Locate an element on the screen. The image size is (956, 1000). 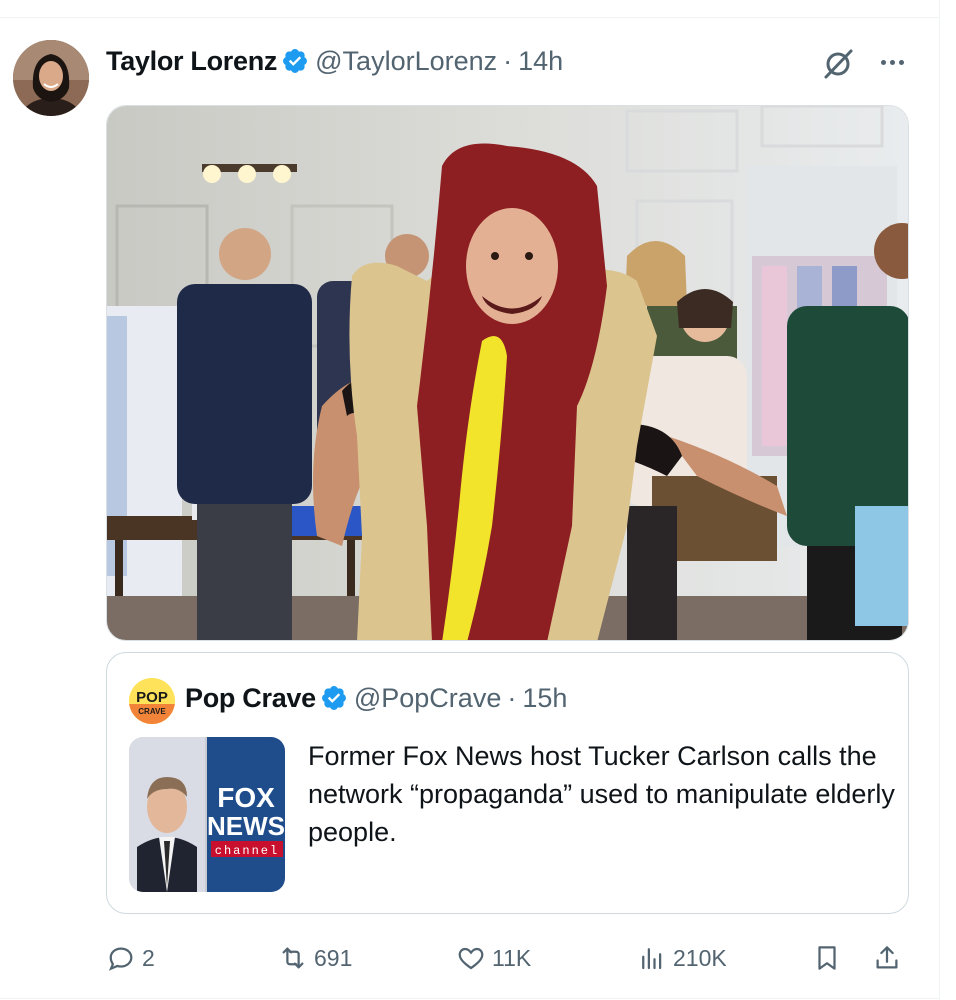
quoted-tweet-thumbnail: FOX NEWS channel is located at coordinates (207, 814).